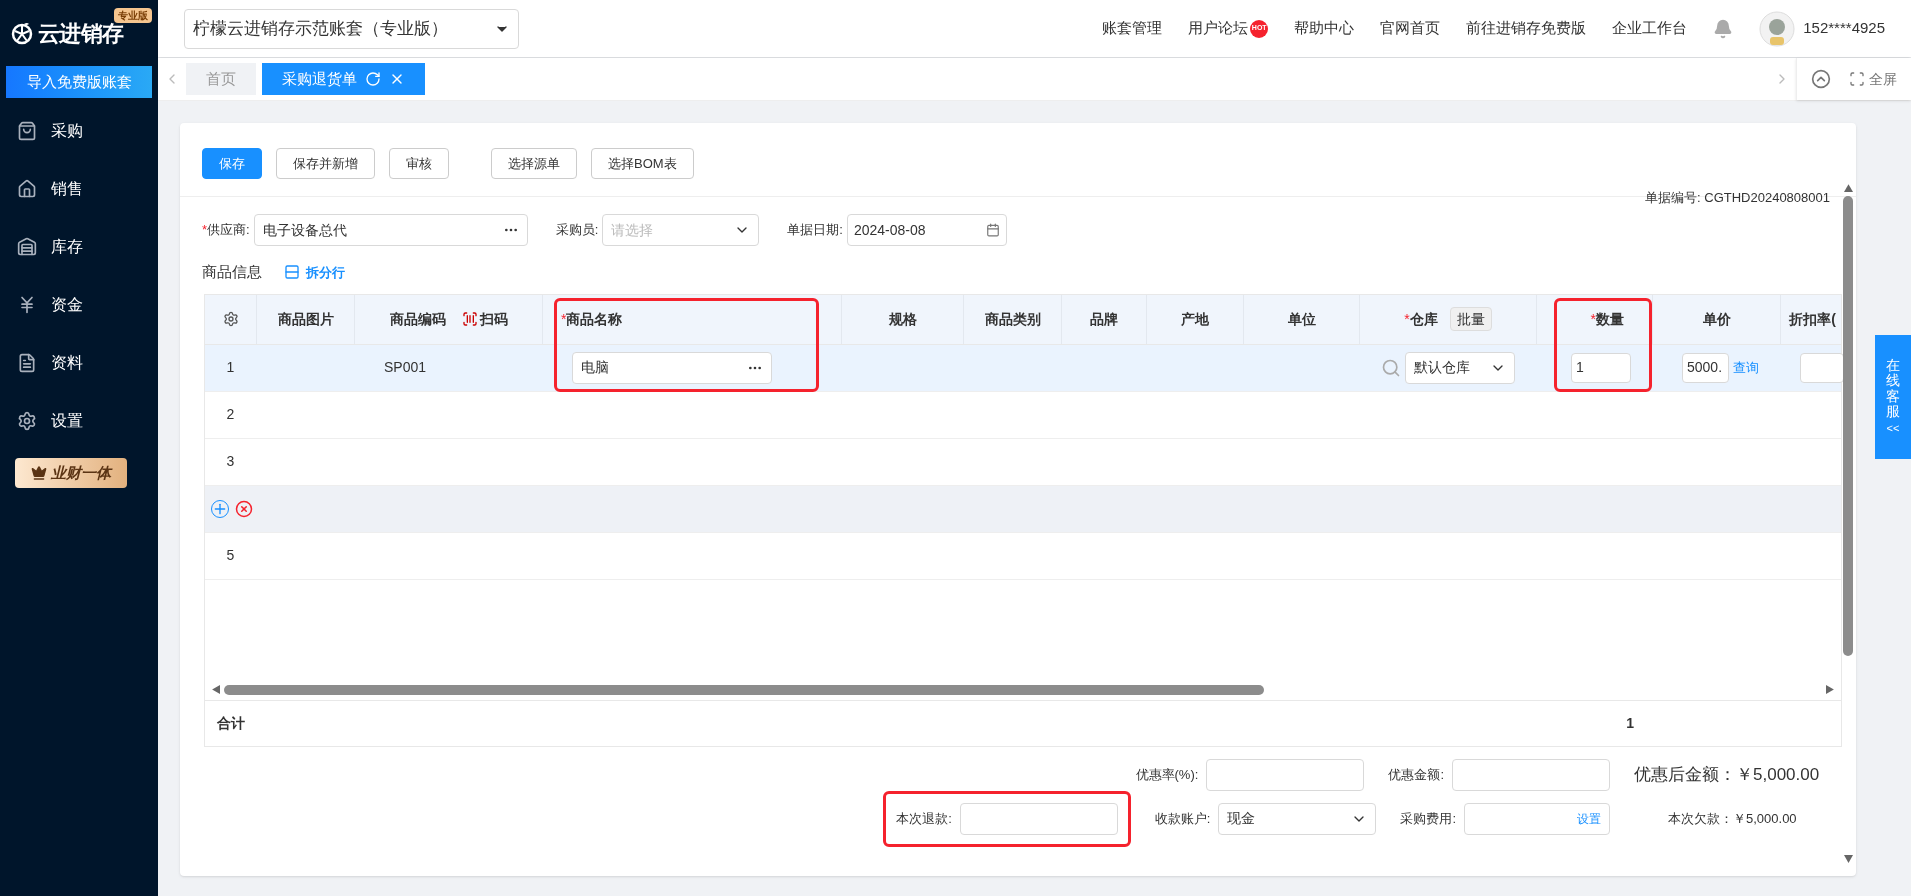  What do you see at coordinates (1167, 774) in the screenshot?
I see `field-label: 优惠率(%):` at bounding box center [1167, 774].